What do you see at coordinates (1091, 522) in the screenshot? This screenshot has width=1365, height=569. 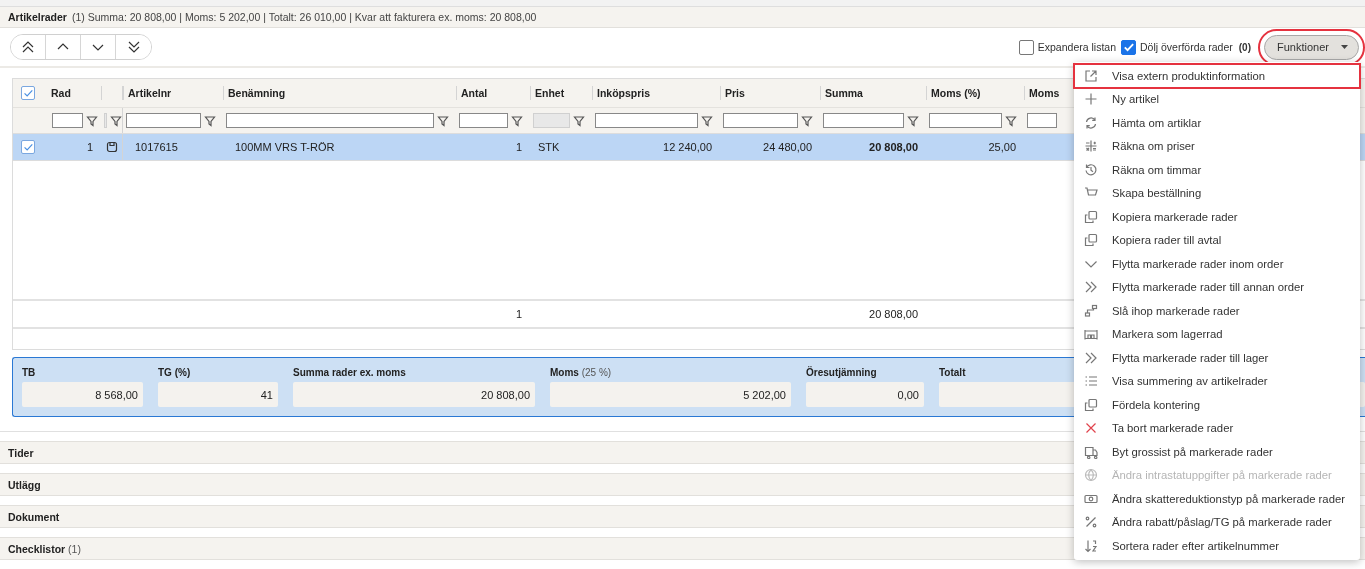 I see `percent-icon` at bounding box center [1091, 522].